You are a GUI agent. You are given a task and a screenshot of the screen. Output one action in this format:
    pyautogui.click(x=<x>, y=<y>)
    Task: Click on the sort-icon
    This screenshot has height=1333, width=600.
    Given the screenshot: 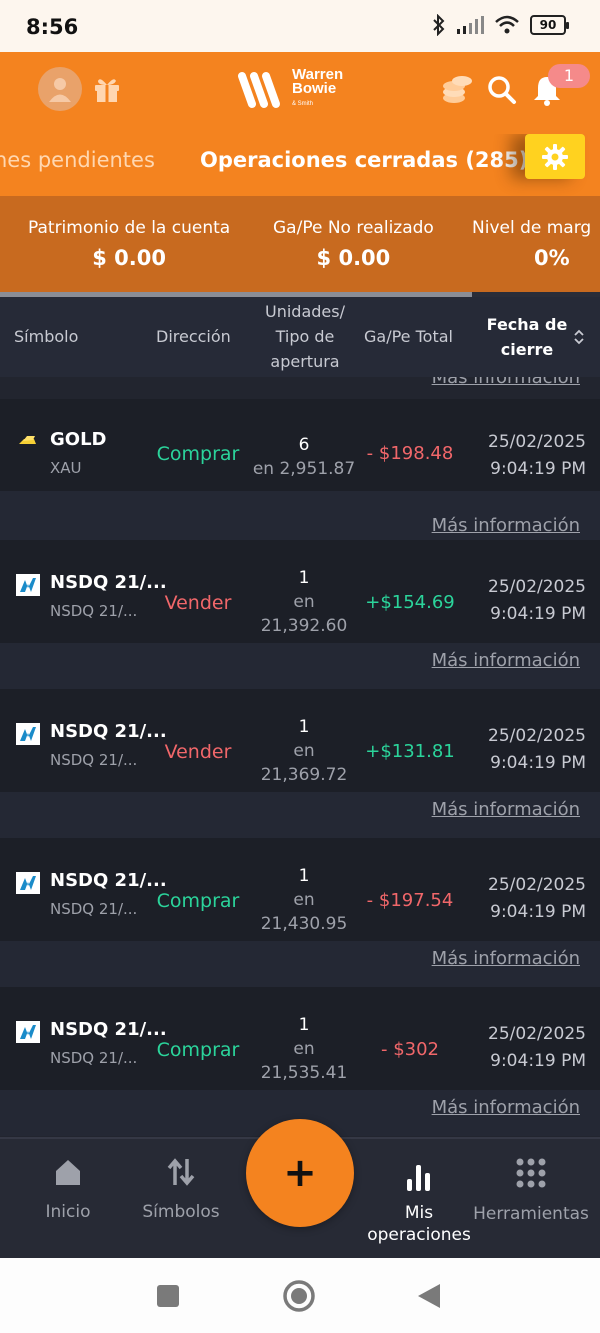 What is the action you would take?
    pyautogui.click(x=579, y=339)
    